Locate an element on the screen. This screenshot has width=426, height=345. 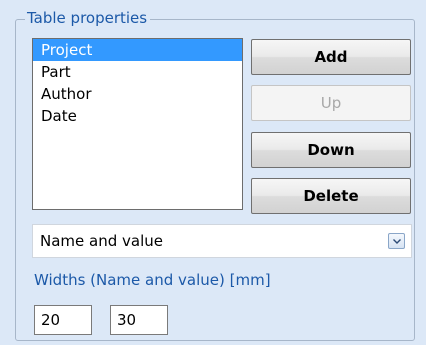
name-width-input is located at coordinates (63, 320).